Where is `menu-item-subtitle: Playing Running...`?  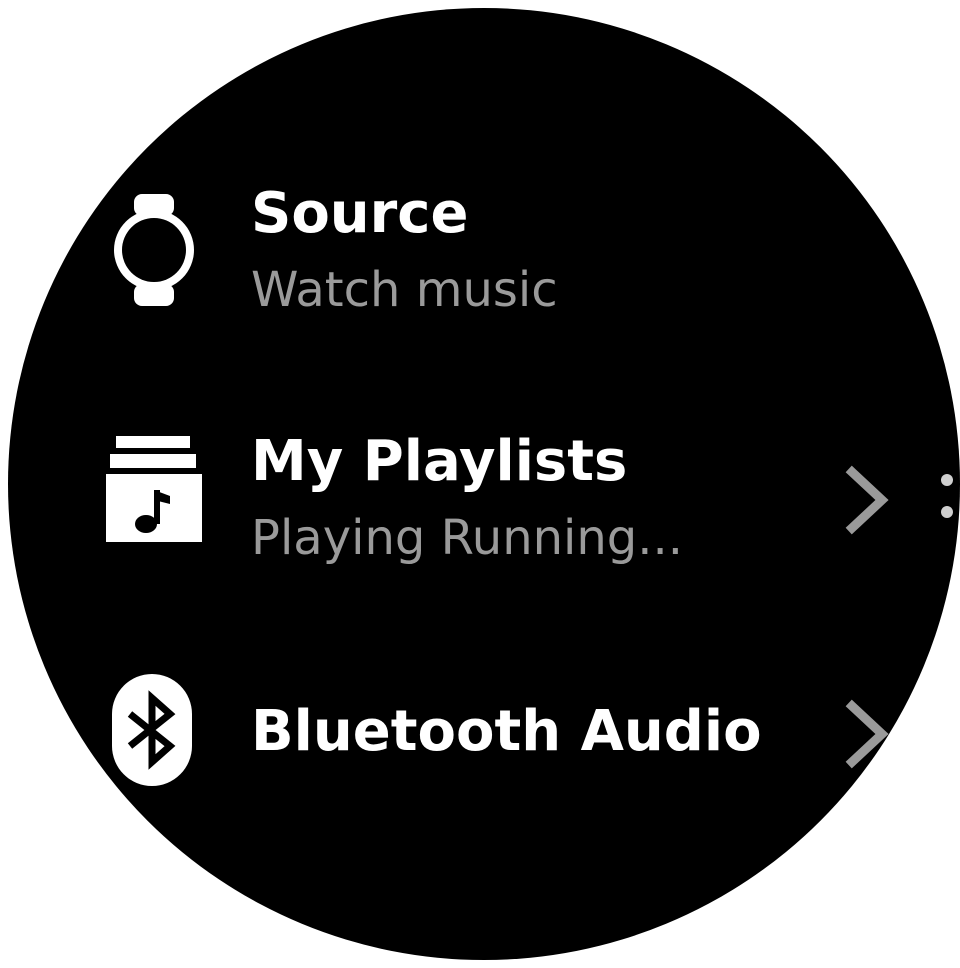
menu-item-subtitle: Playing Running... is located at coordinates (467, 538).